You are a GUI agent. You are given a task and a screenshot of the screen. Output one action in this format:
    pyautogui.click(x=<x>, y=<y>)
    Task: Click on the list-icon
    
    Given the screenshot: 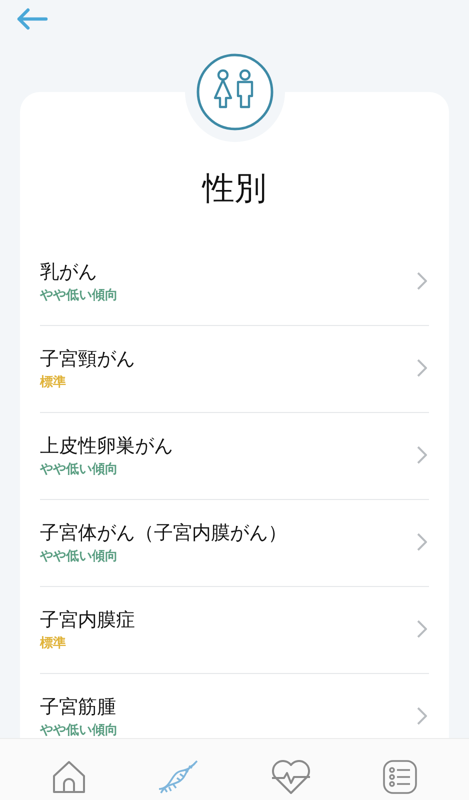 What is the action you would take?
    pyautogui.click(x=400, y=777)
    